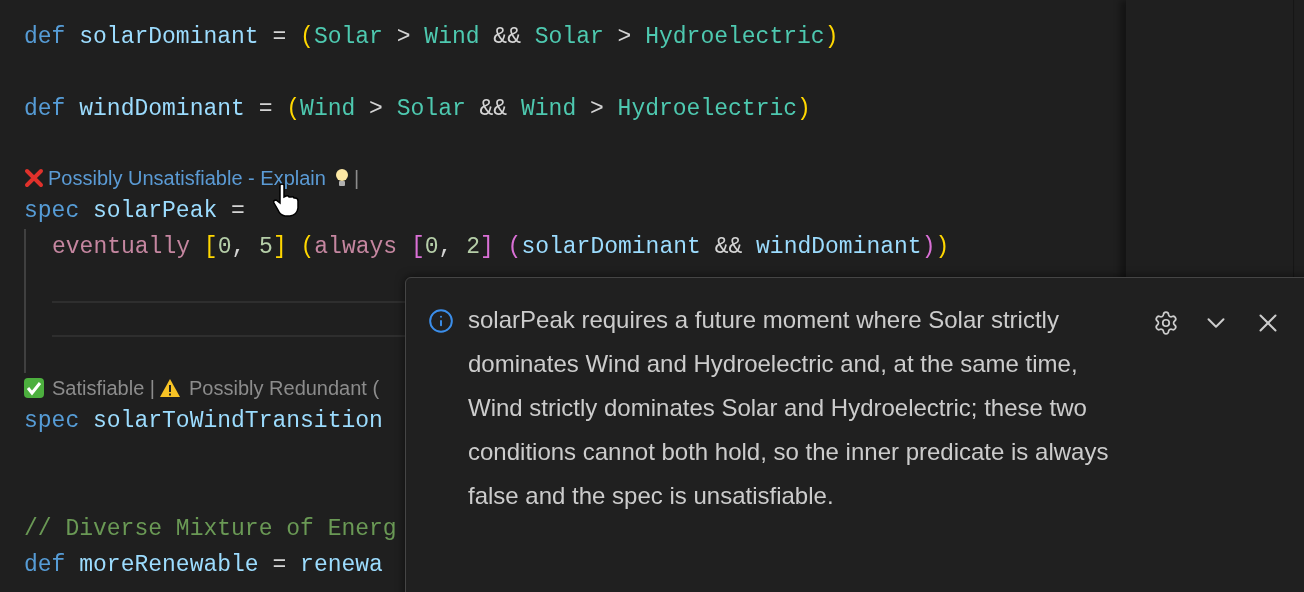  Describe the element at coordinates (431, 37) in the screenshot. I see `code-line: def solarDominant = (Solar > Wind && Solar > Hydroelectric)` at that location.